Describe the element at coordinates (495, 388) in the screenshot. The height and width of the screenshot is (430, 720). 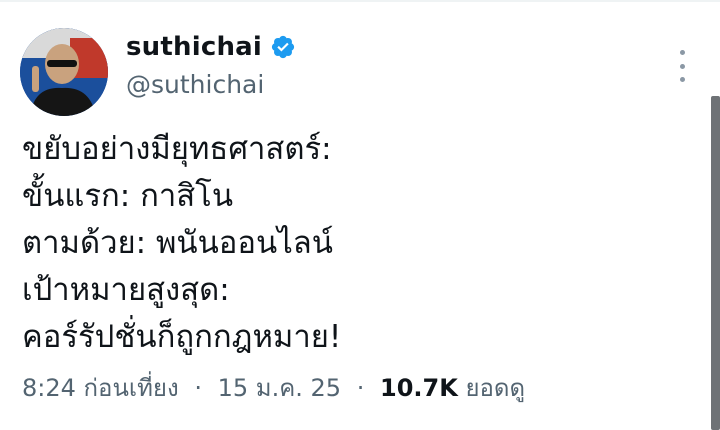
I see `views-label: ยอดดู` at that location.